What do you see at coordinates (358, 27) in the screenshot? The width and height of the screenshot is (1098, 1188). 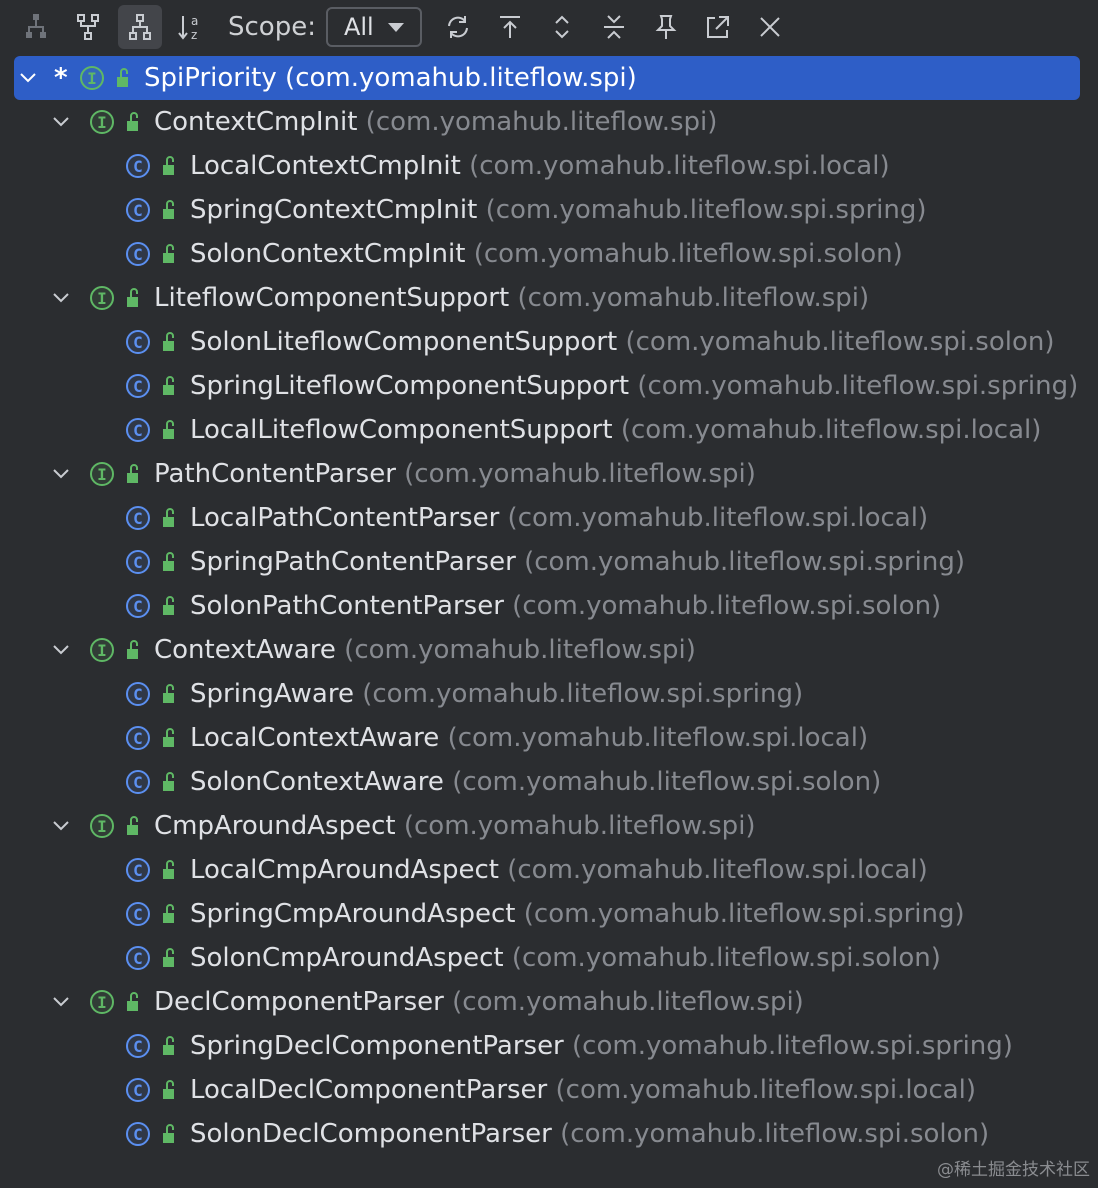 I see `scope-value: All` at bounding box center [358, 27].